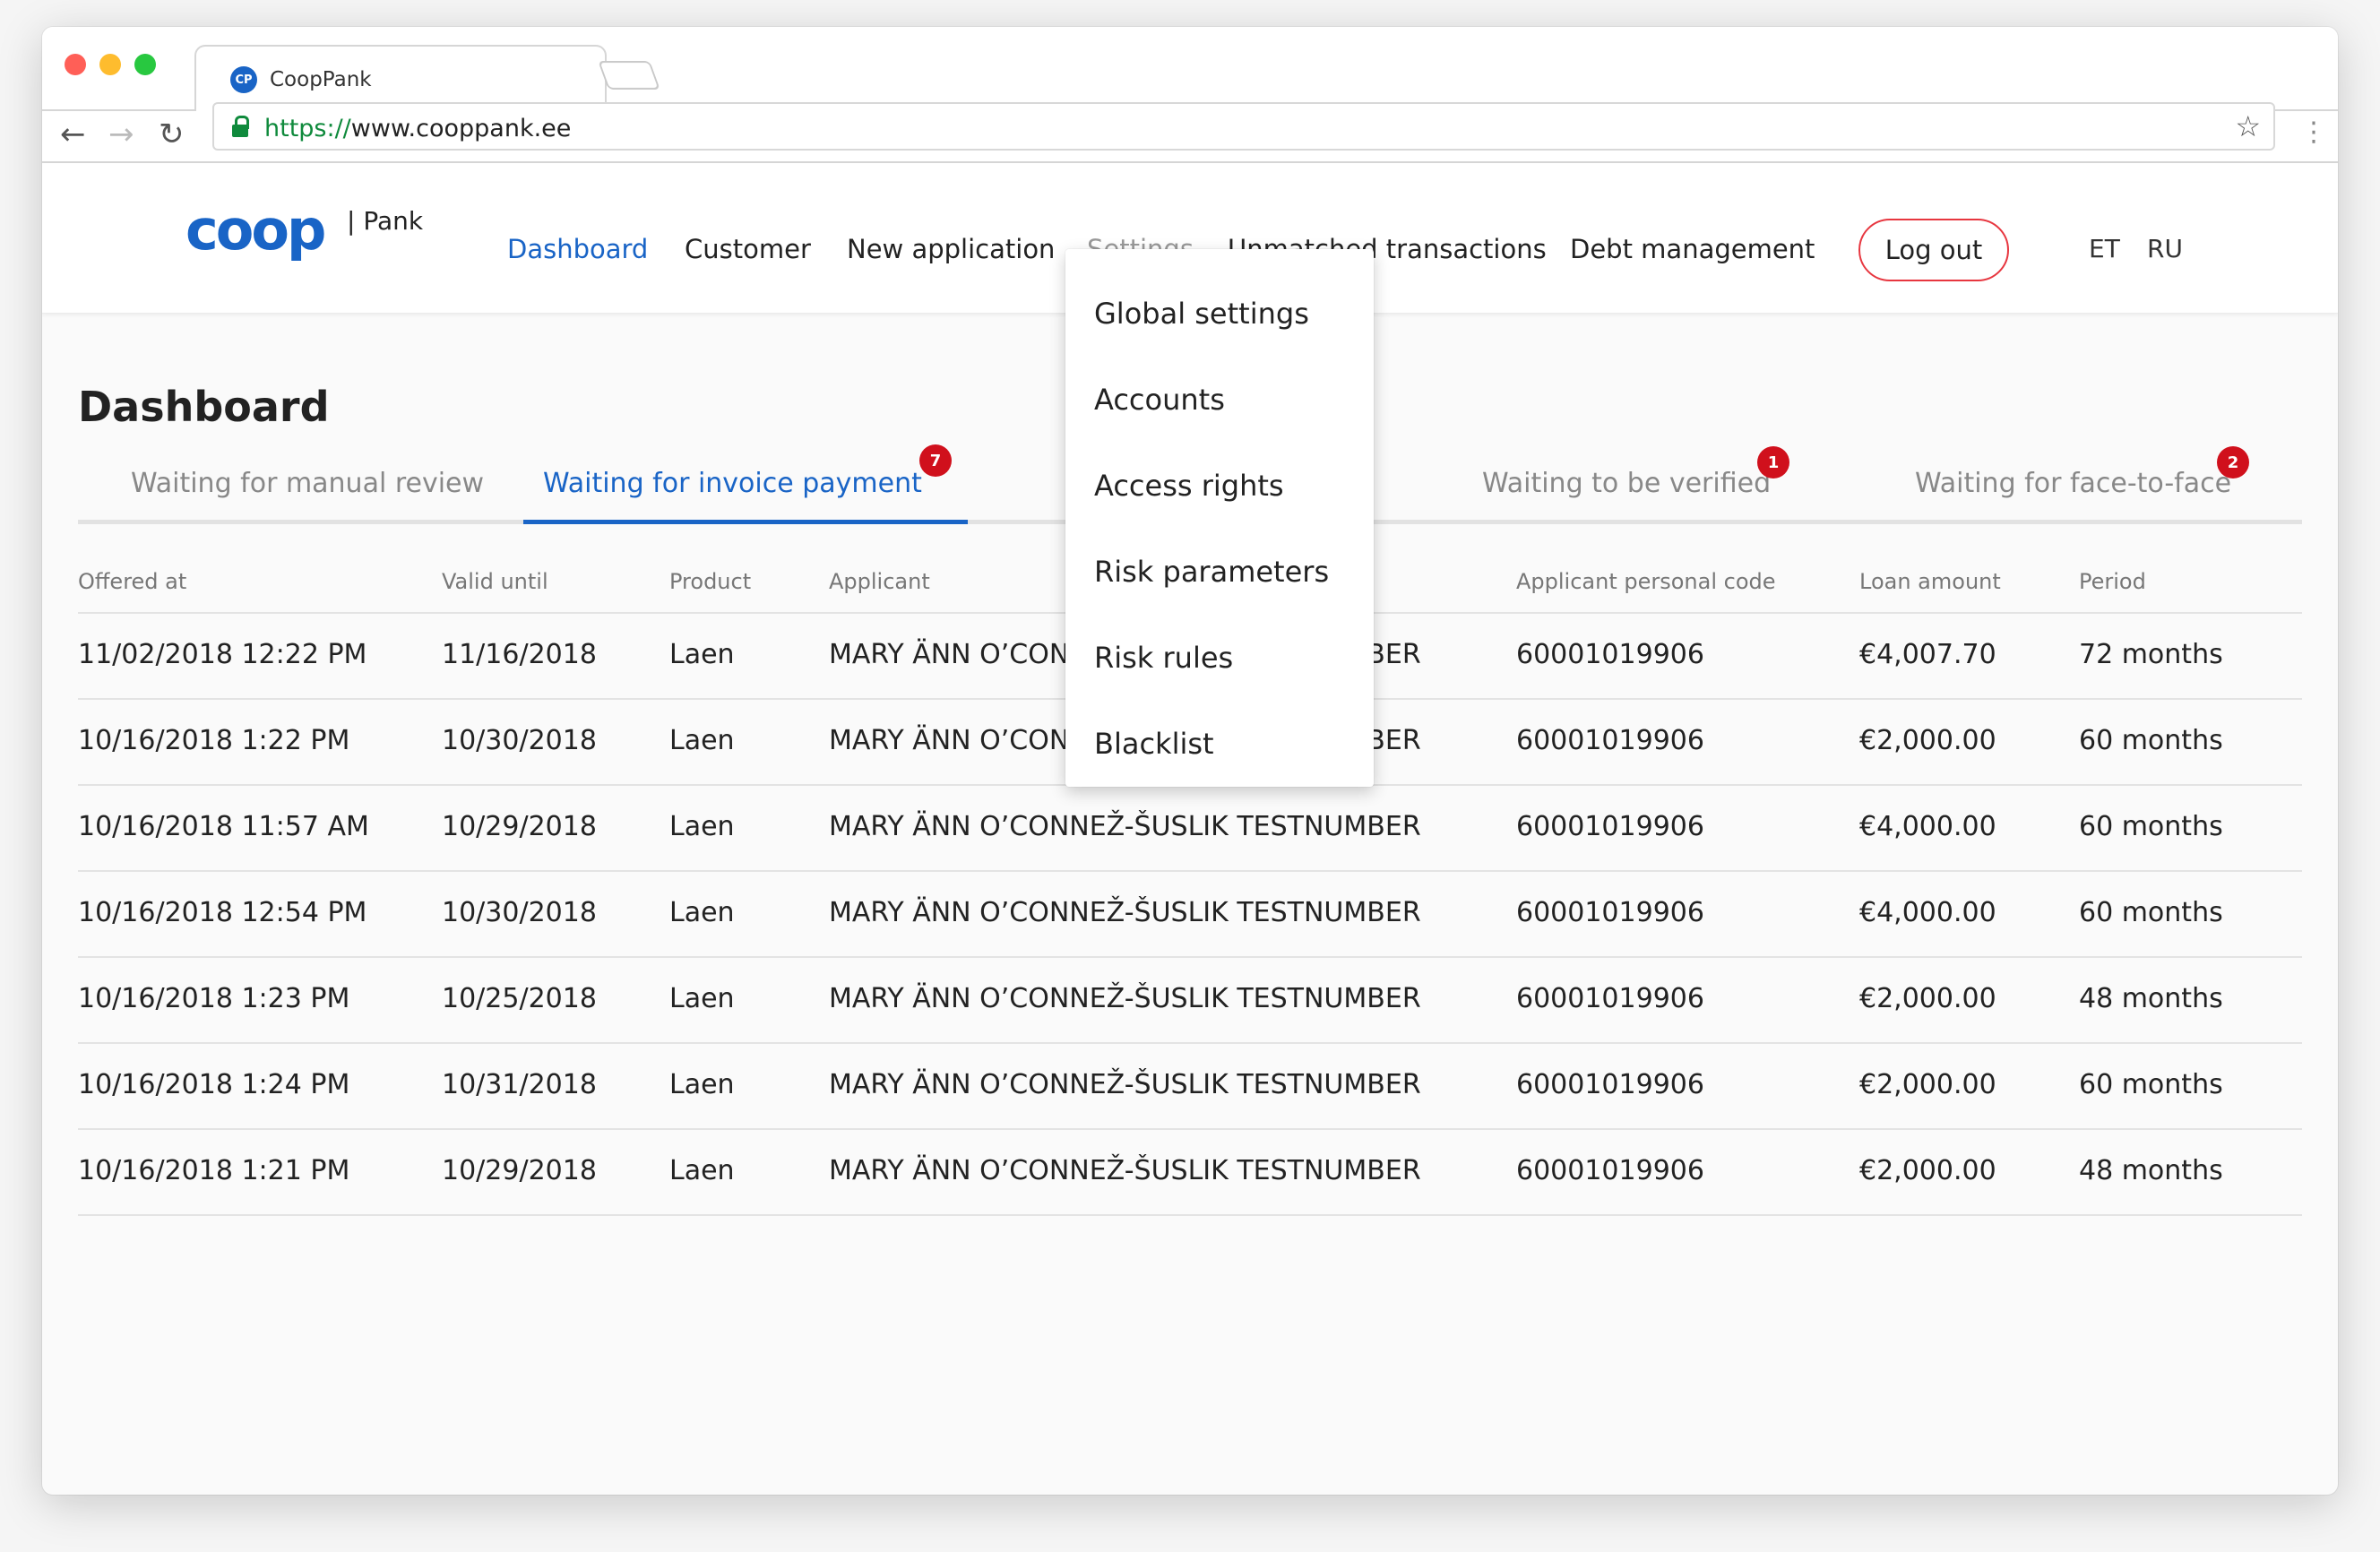 The width and height of the screenshot is (2380, 1552). I want to click on cell-offered-at: 10/16/2018 1:24 PM, so click(214, 1084).